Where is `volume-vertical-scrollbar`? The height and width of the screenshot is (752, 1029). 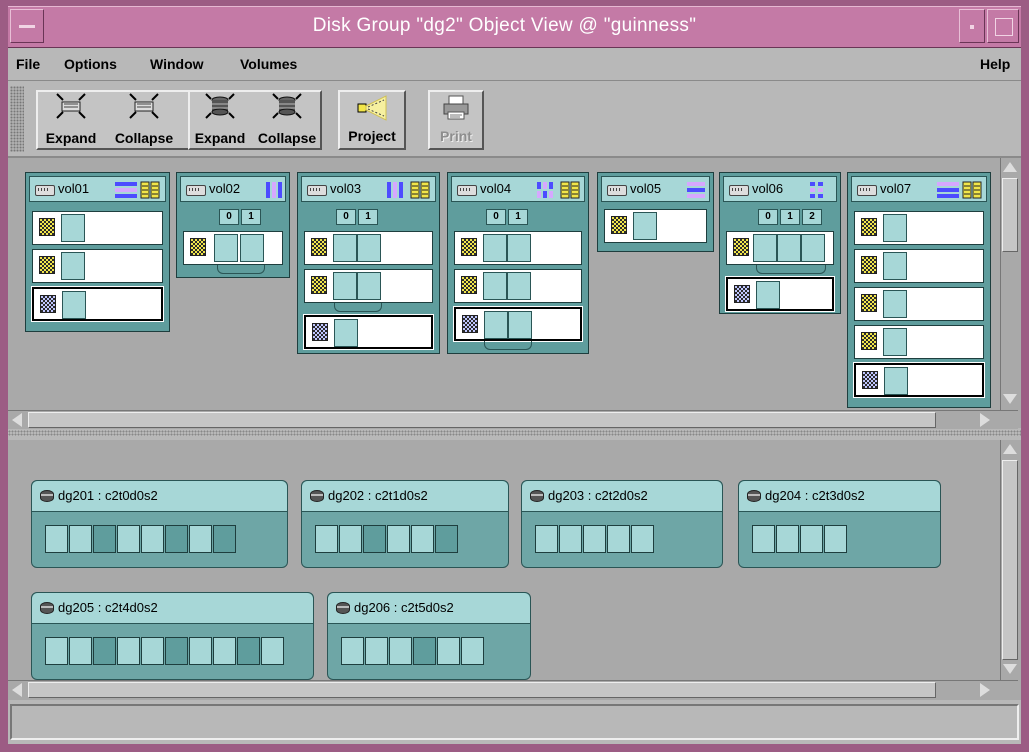 volume-vertical-scrollbar is located at coordinates (1009, 284).